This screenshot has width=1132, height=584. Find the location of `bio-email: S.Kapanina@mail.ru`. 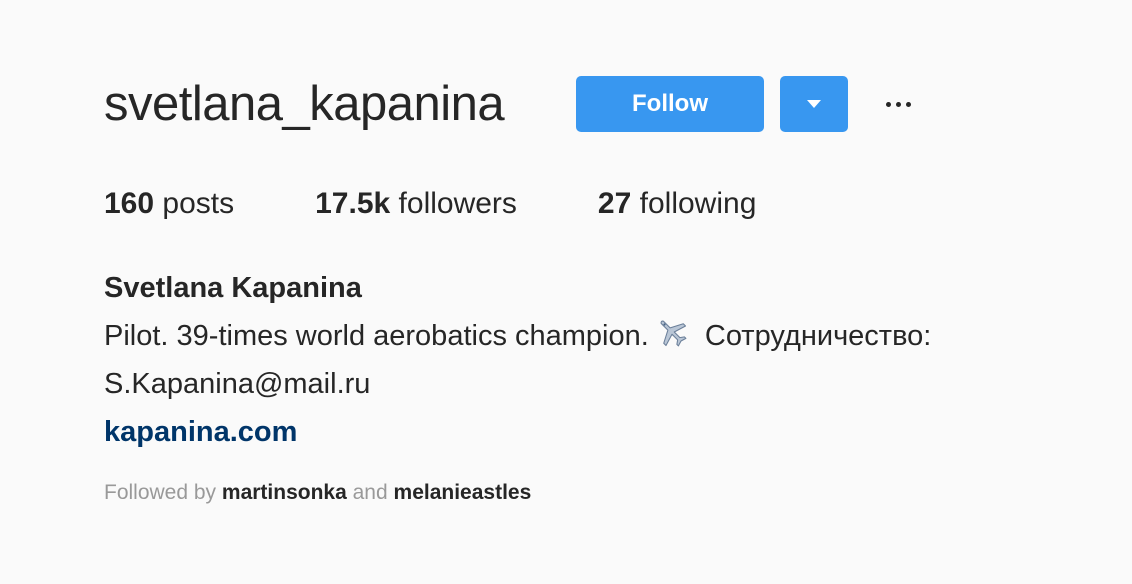

bio-email: S.Kapanina@mail.ru is located at coordinates (237, 384).